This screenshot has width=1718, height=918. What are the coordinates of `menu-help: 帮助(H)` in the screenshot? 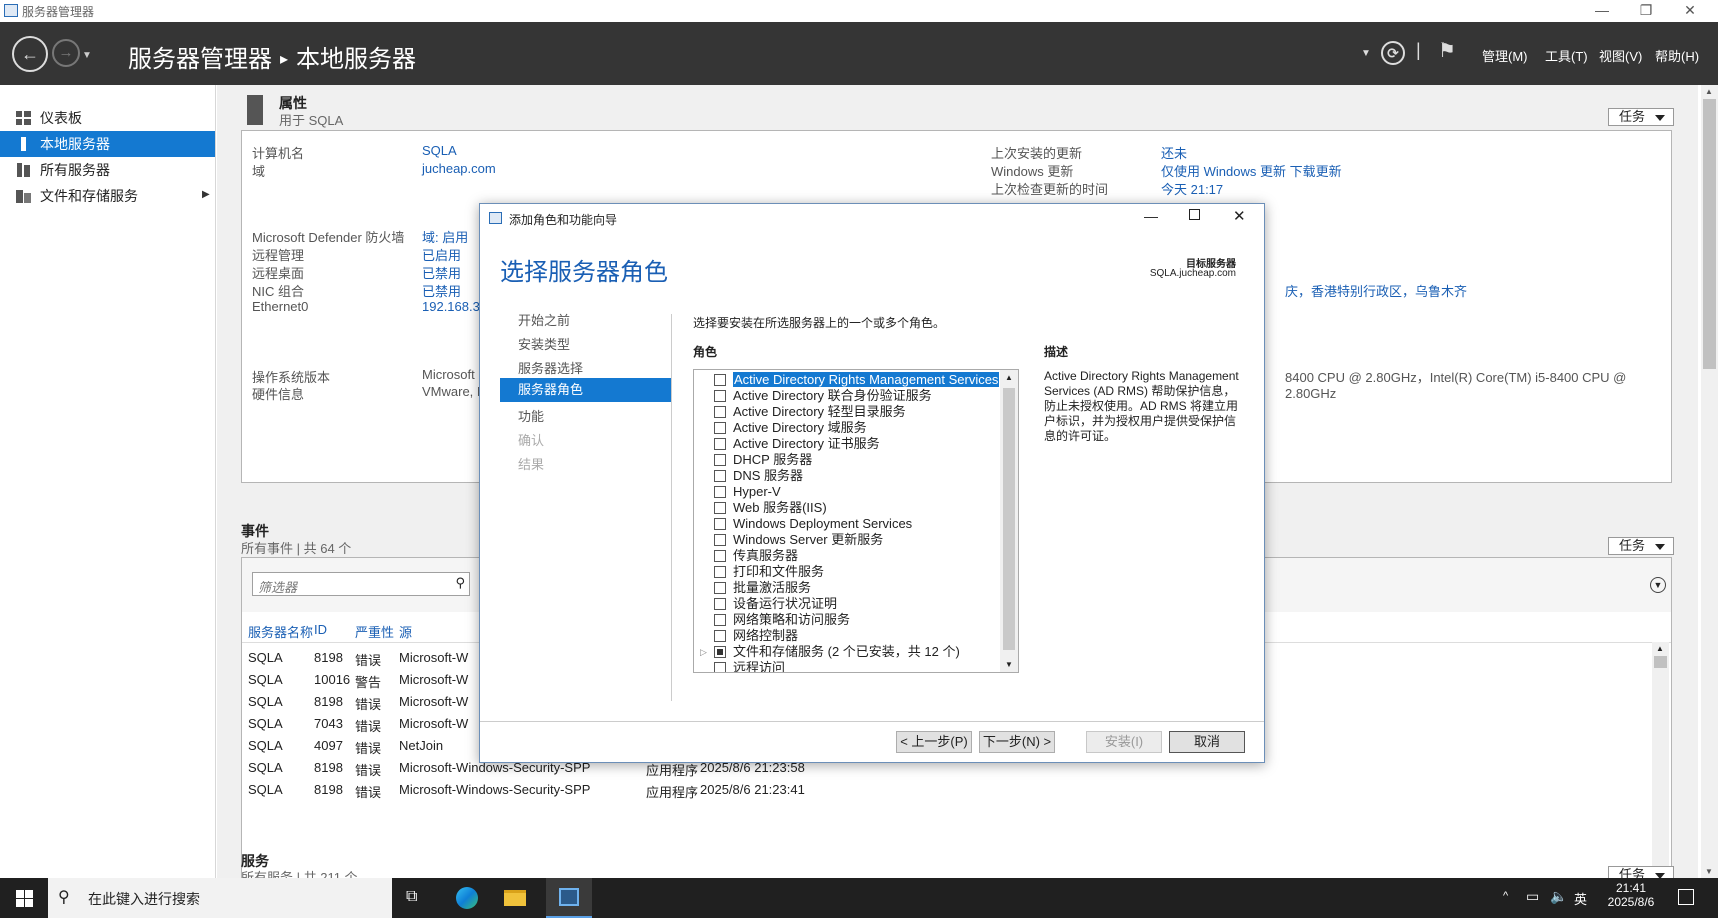 It's located at (1677, 55).